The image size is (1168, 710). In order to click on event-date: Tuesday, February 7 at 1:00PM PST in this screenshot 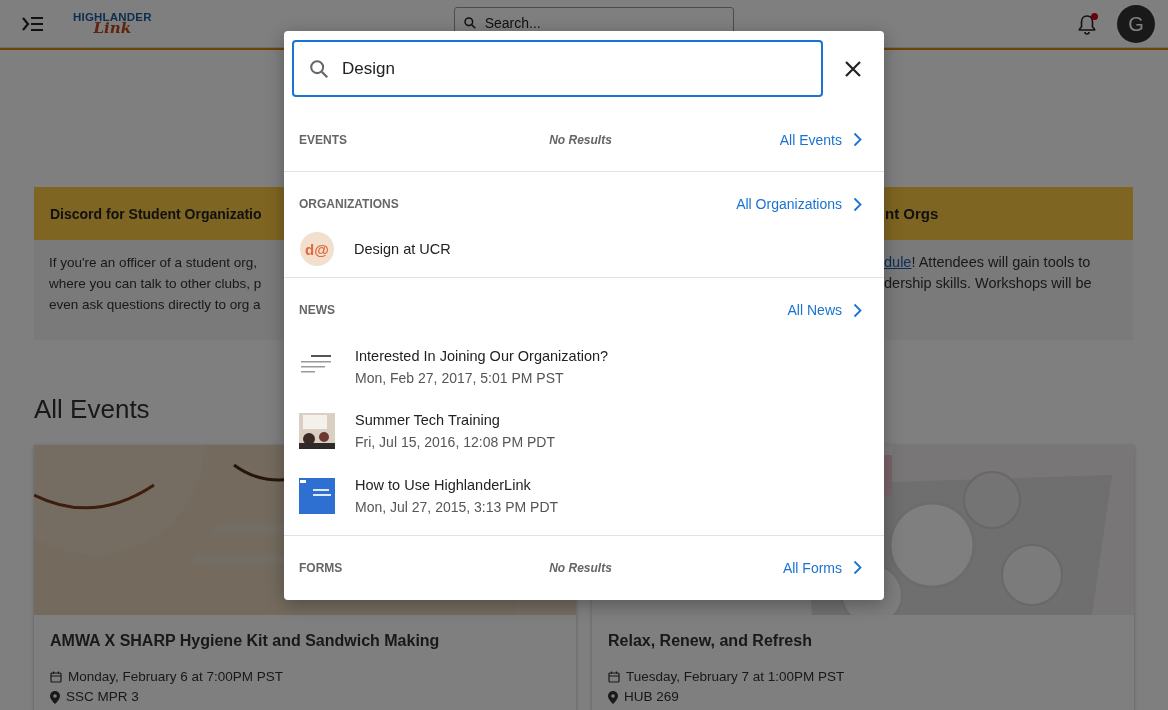, I will do `click(735, 677)`.